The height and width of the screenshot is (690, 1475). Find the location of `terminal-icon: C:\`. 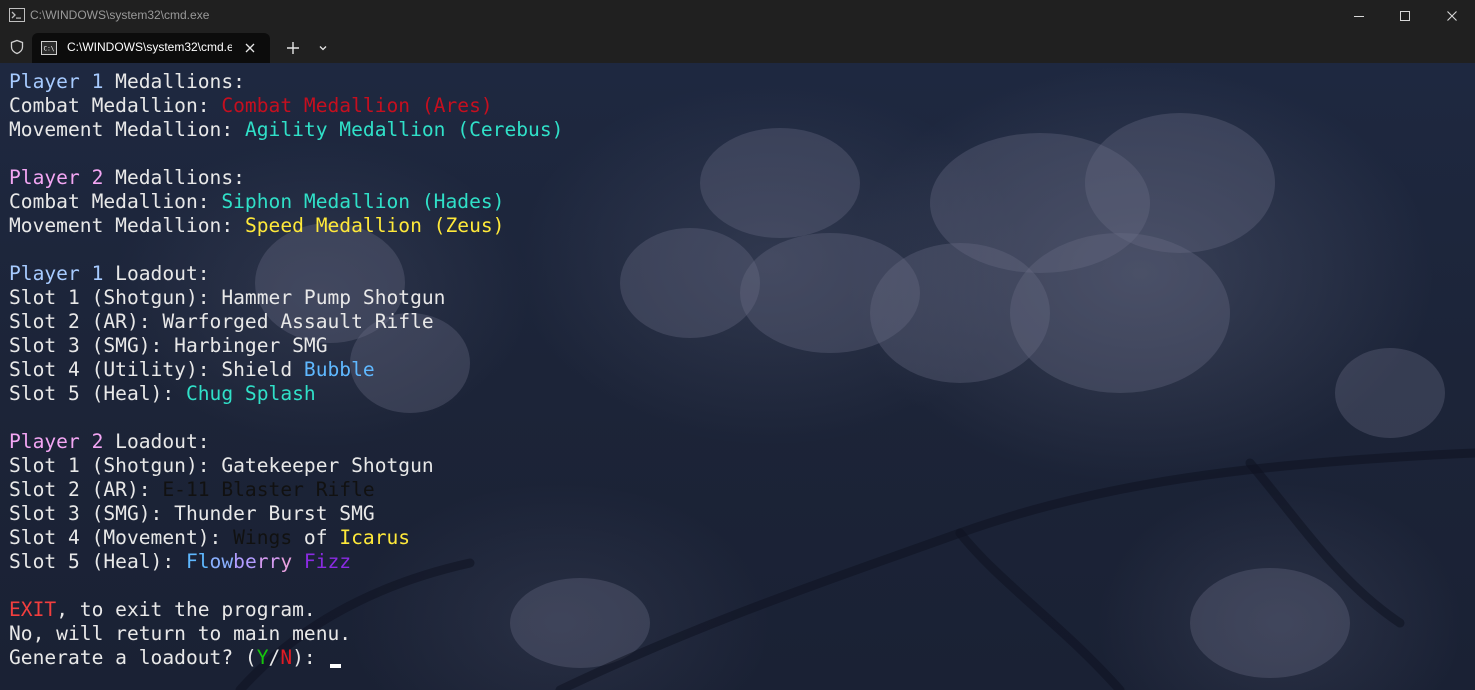

terminal-icon: C:\ is located at coordinates (49, 48).